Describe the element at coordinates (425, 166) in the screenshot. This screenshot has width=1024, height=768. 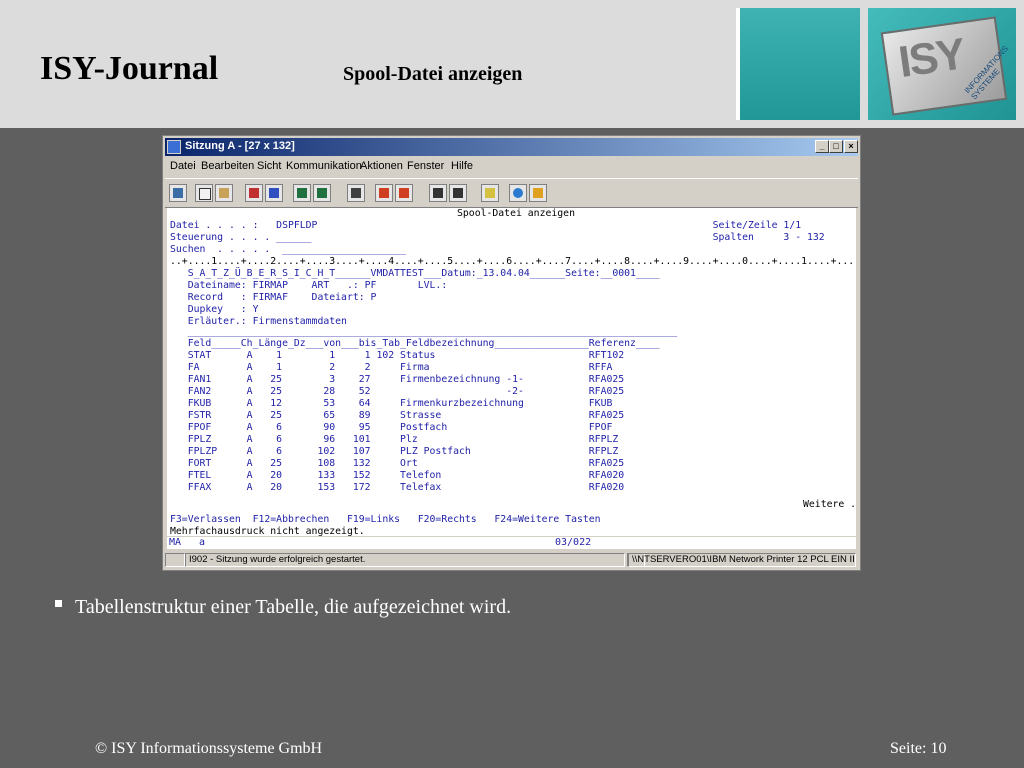
I see `menu-fenster: Fenster` at that location.